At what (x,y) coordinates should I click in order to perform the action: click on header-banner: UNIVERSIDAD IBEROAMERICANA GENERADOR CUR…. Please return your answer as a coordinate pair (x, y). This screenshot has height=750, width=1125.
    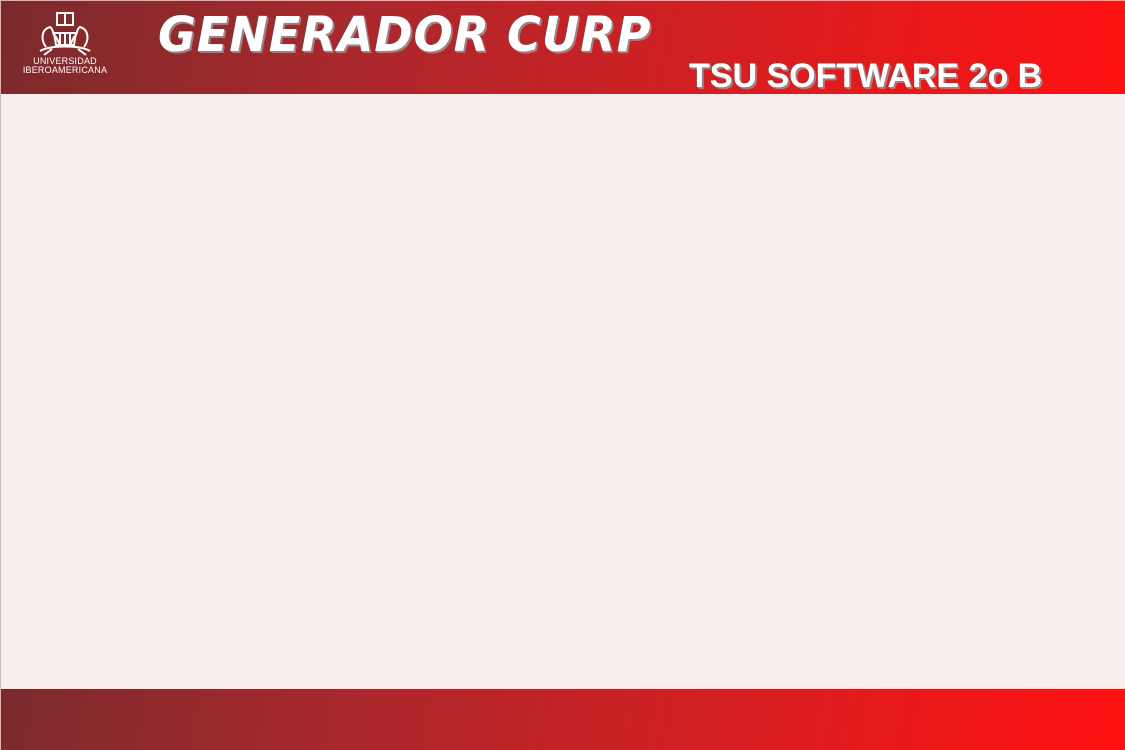
    Looking at the image, I should click on (563, 48).